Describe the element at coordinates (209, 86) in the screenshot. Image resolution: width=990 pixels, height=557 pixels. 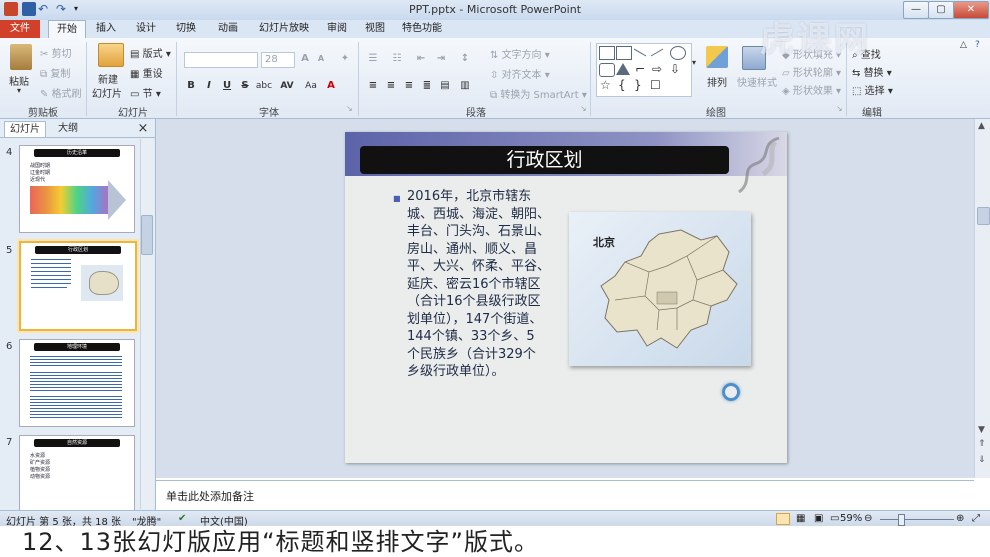
I see `italic-button: I` at that location.